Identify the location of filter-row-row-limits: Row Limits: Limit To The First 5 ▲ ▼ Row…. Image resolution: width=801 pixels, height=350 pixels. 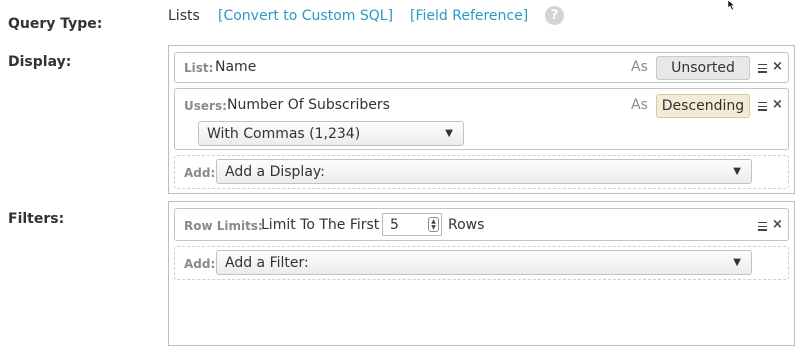
(481, 224).